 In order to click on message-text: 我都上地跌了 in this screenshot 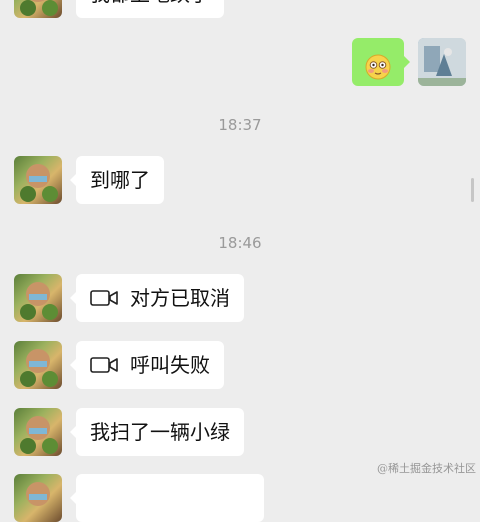, I will do `click(150, 9)`.